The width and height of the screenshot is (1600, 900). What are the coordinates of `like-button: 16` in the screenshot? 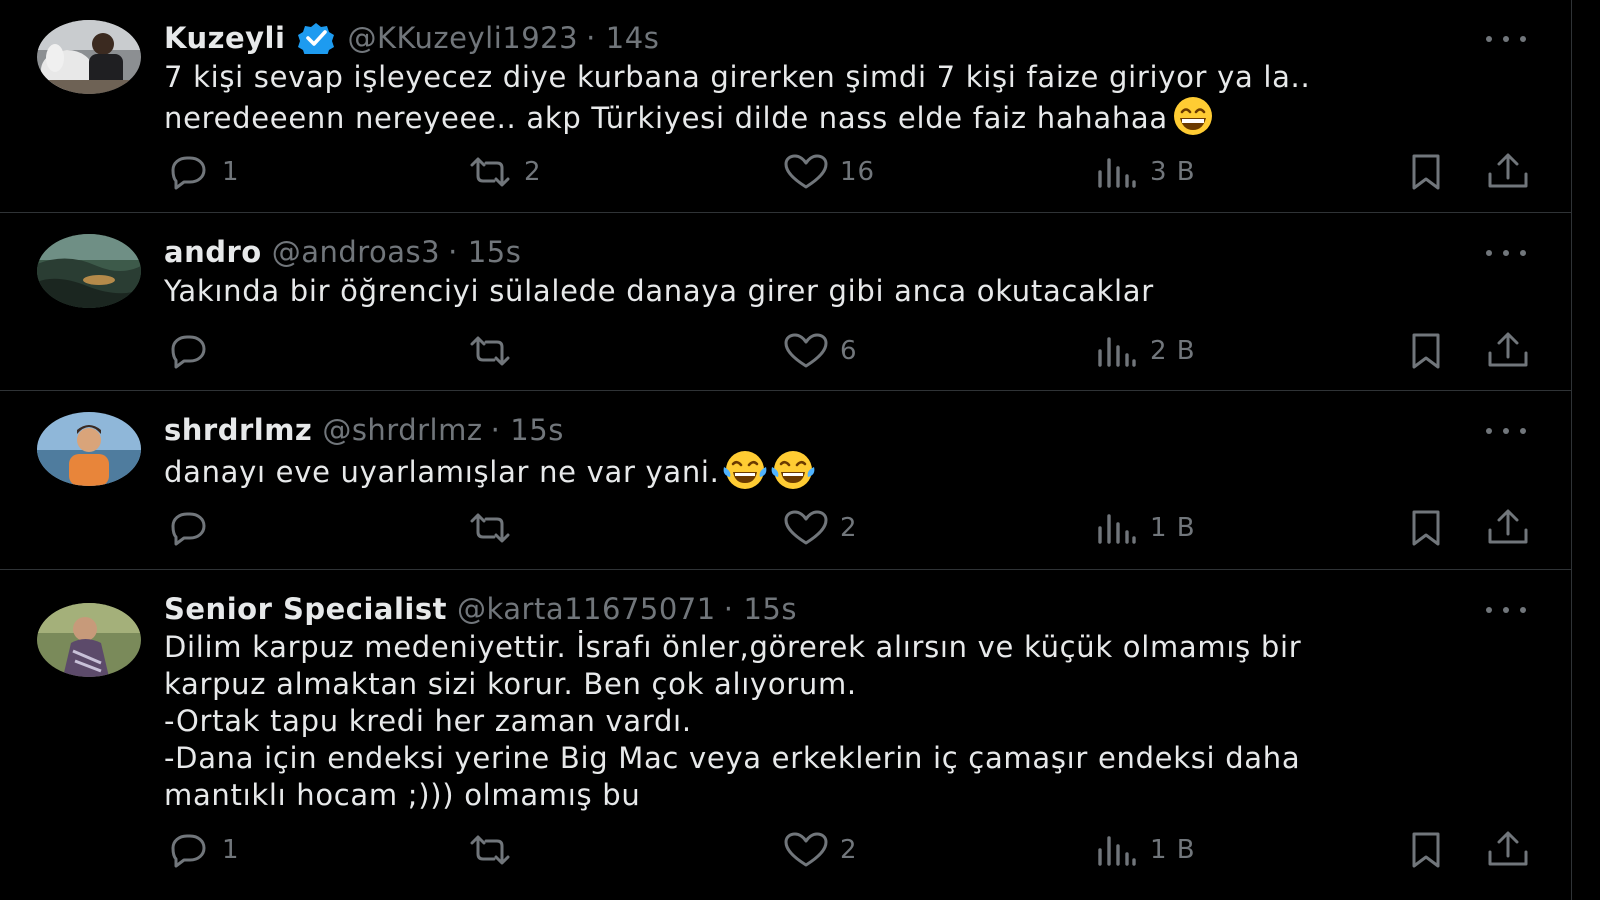 It's located at (828, 172).